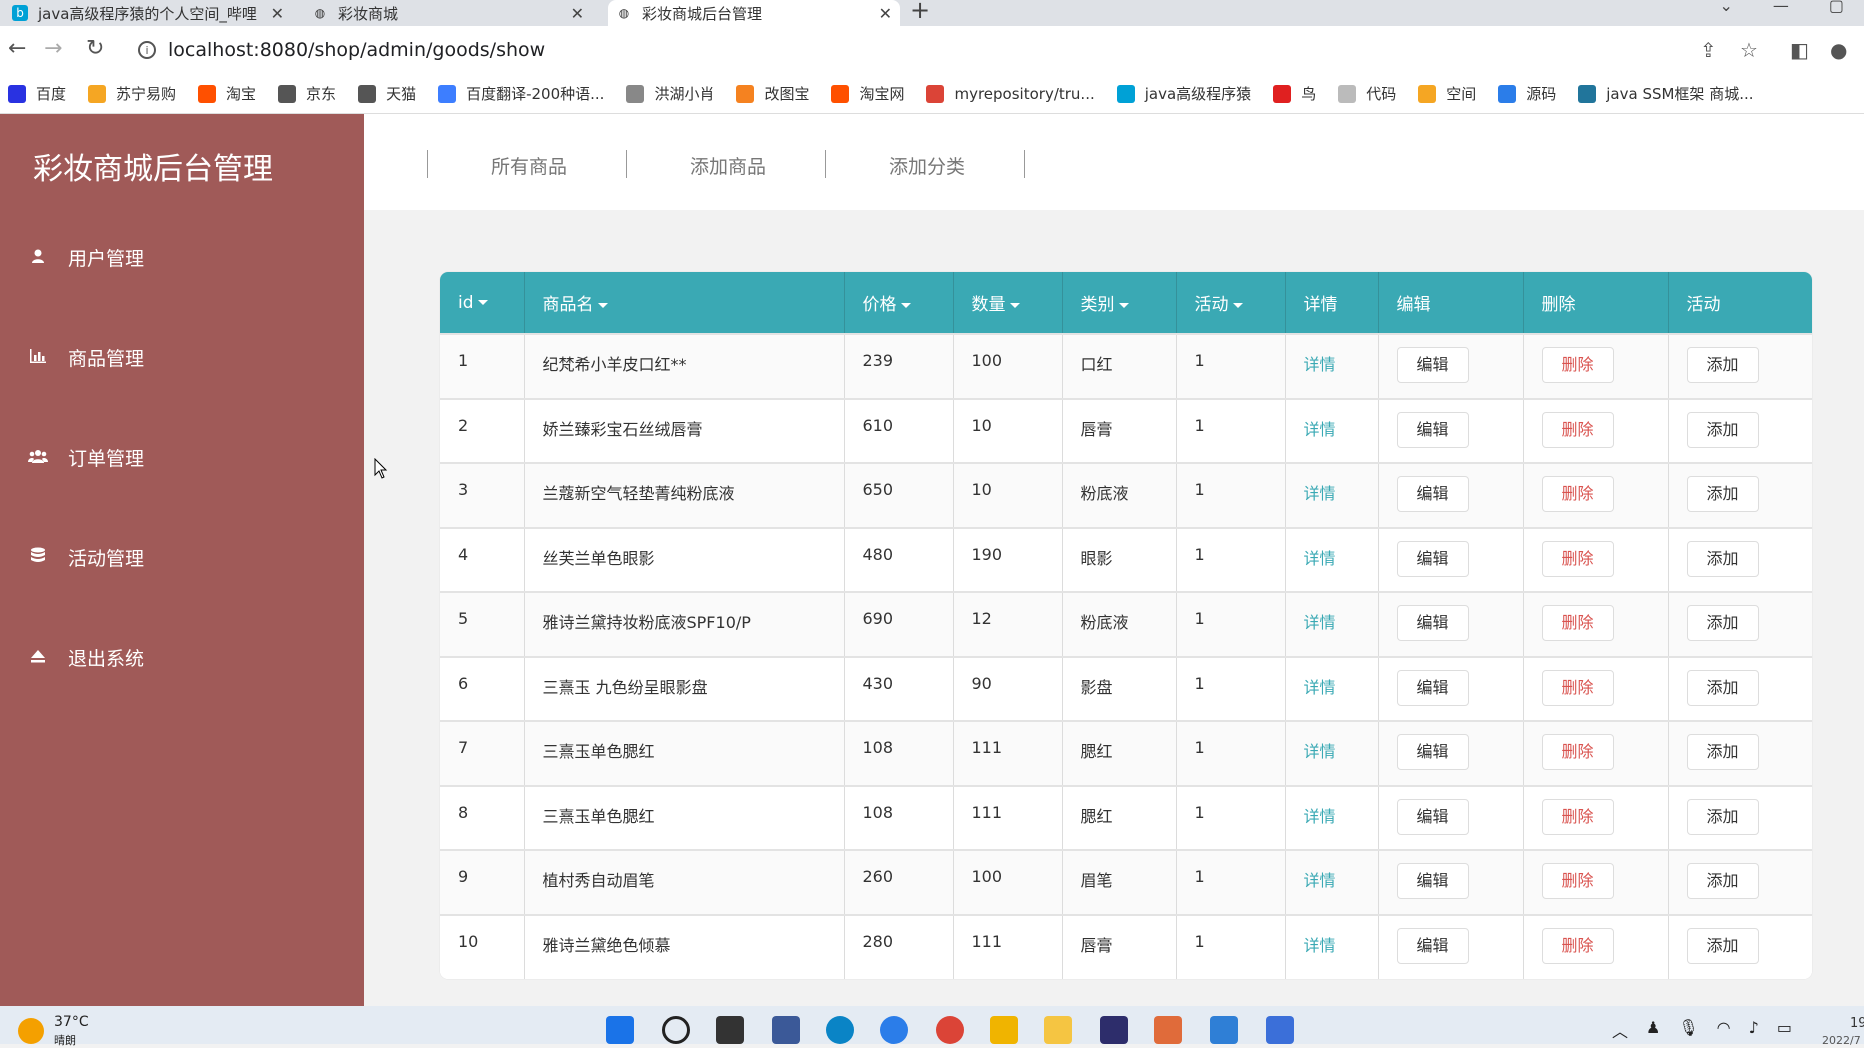  What do you see at coordinates (307, 93) in the screenshot?
I see `bookmark-item: 京东` at bounding box center [307, 93].